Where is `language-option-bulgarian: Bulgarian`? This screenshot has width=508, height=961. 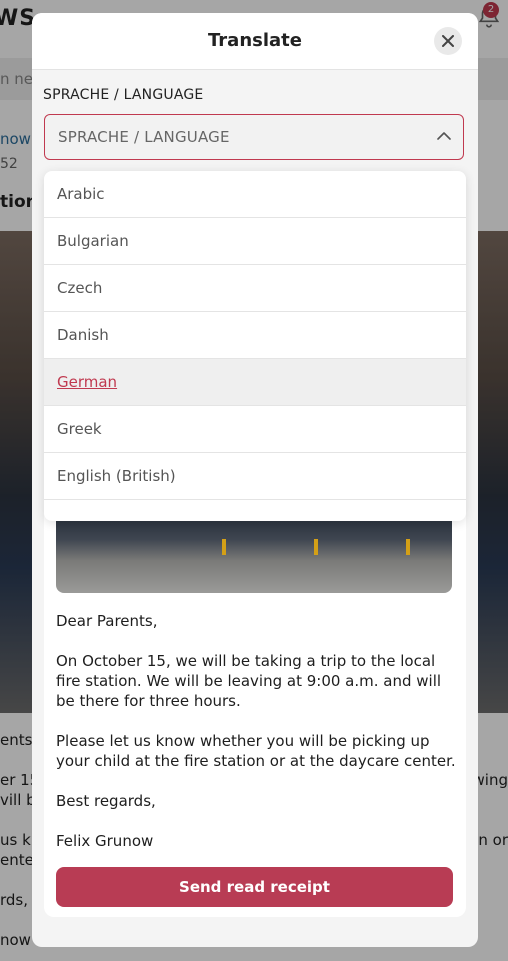
language-option-bulgarian: Bulgarian is located at coordinates (255, 241).